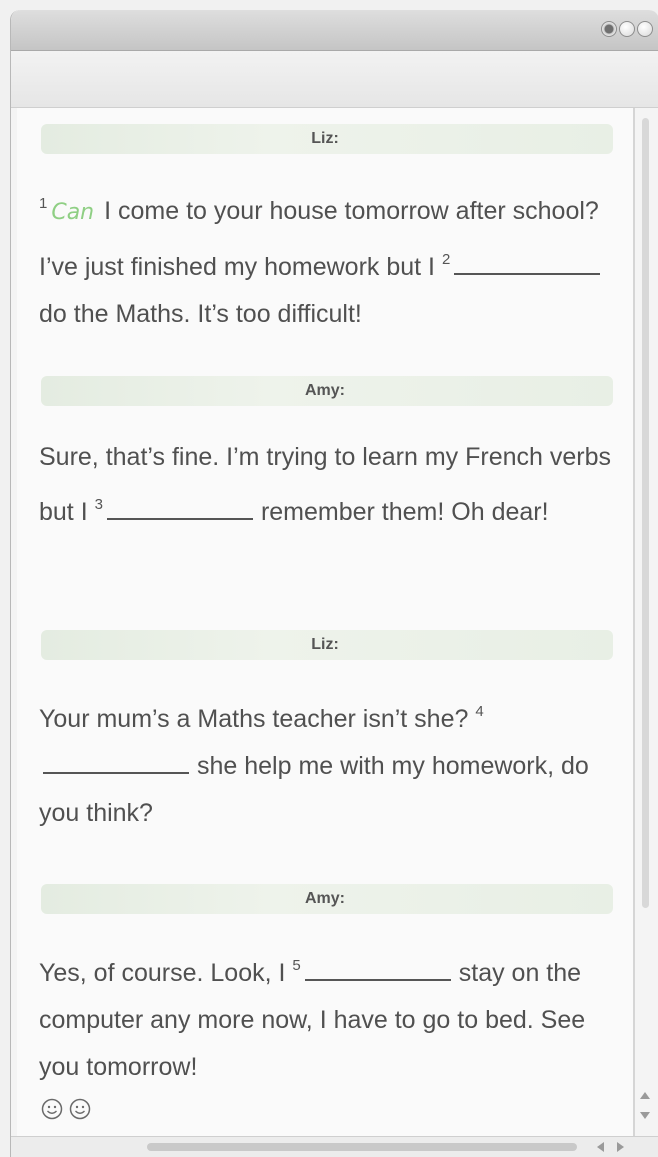 The image size is (658, 1157). What do you see at coordinates (334, 30) in the screenshot?
I see `title-bar` at bounding box center [334, 30].